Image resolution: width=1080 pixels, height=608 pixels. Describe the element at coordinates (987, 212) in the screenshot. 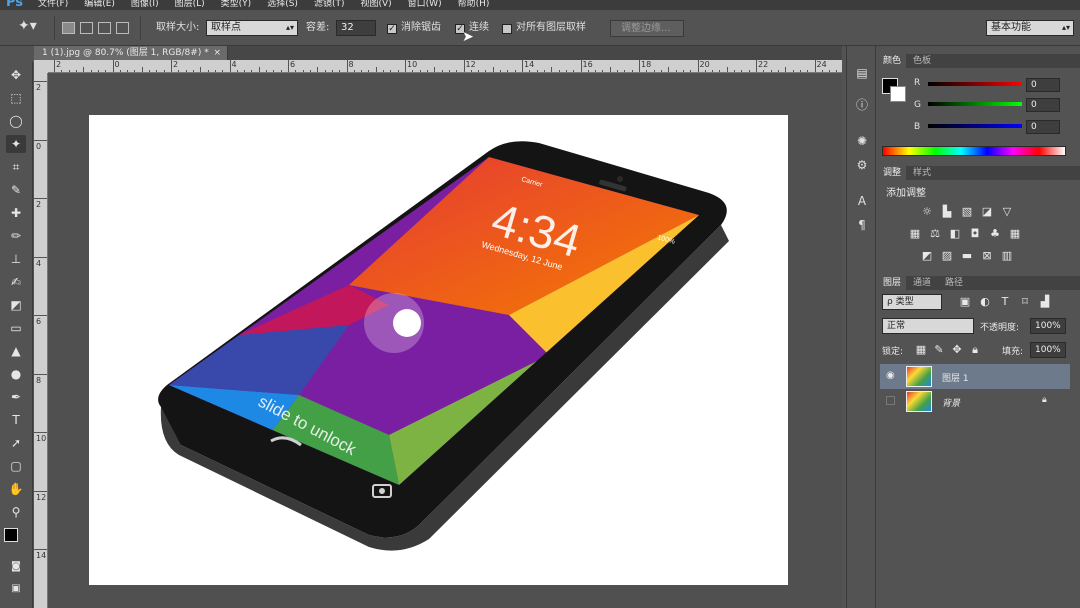

I see `exposure-icon: ◪` at that location.